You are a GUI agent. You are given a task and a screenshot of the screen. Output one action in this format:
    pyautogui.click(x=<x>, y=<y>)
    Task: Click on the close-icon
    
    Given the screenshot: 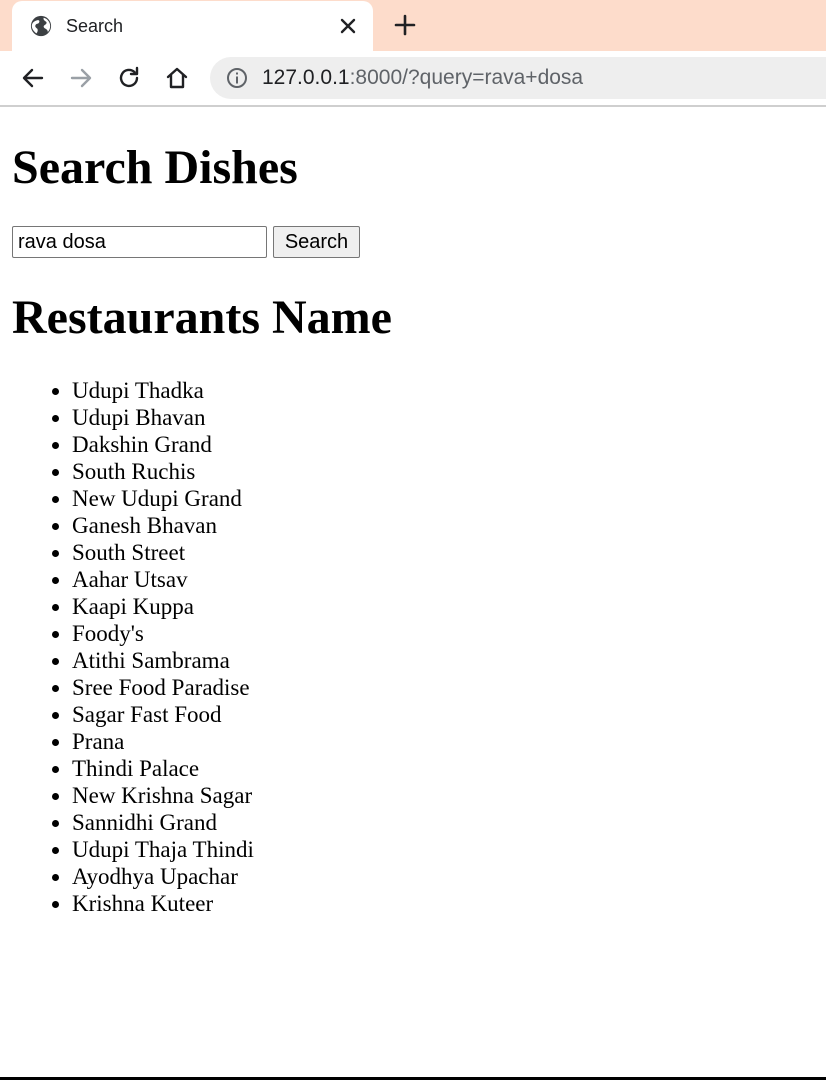 What is the action you would take?
    pyautogui.click(x=348, y=26)
    